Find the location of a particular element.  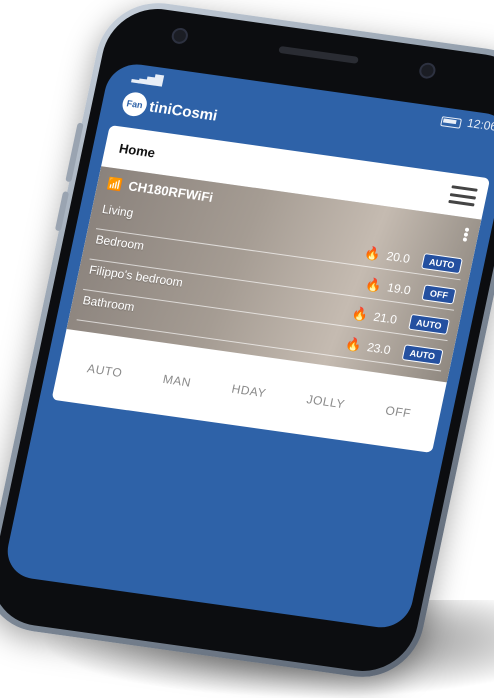

device-row: 📶 CH180RFWiFi is located at coordinates (160, 190).